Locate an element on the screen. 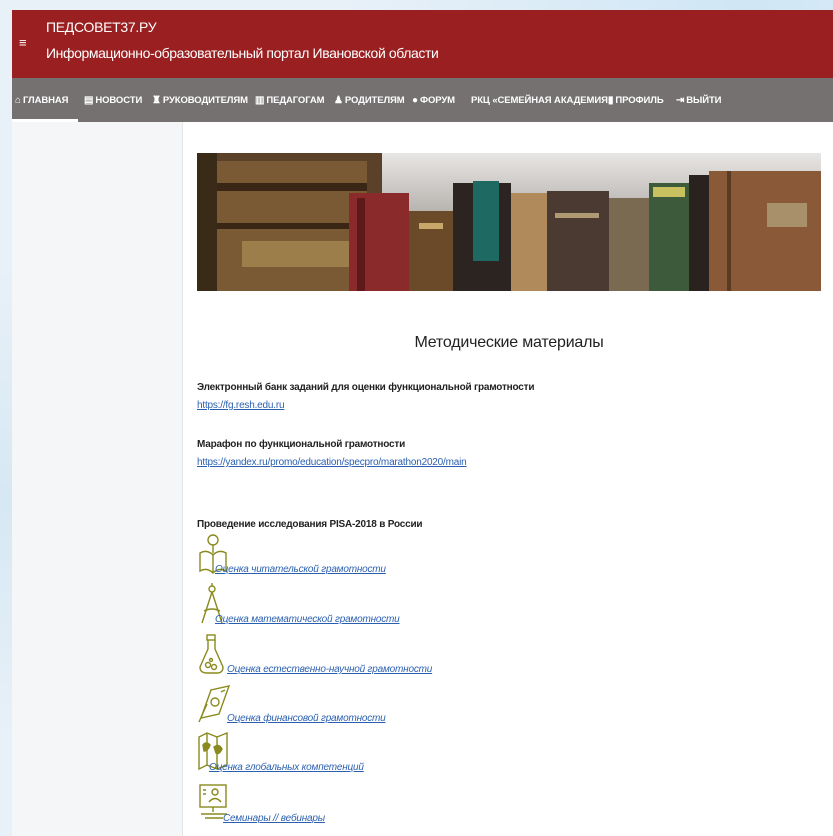 The image size is (833, 836). forum-icon: ● is located at coordinates (415, 100).